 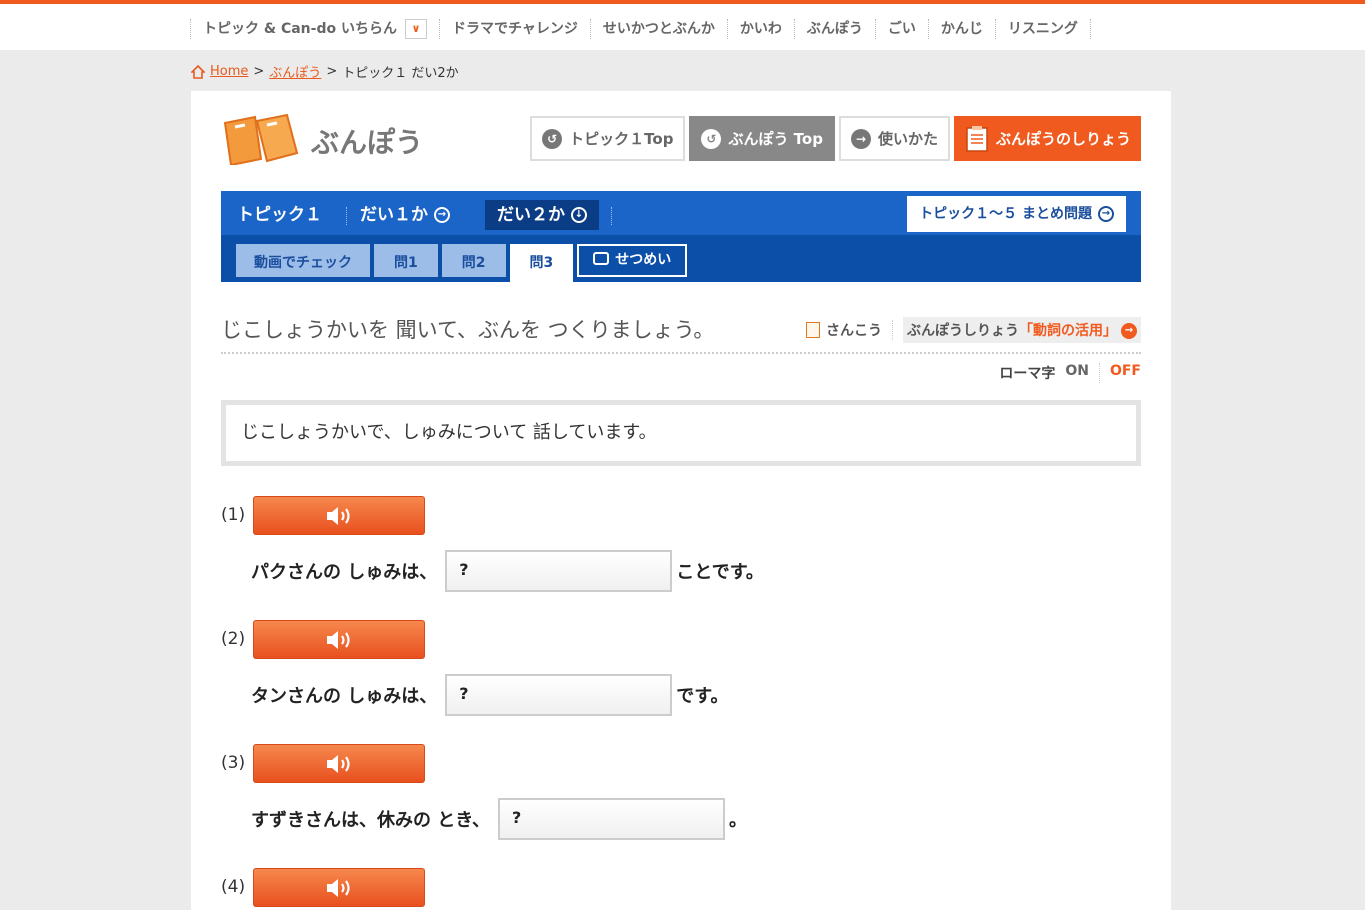 I want to click on speech-bubble-icon, so click(x=601, y=258).